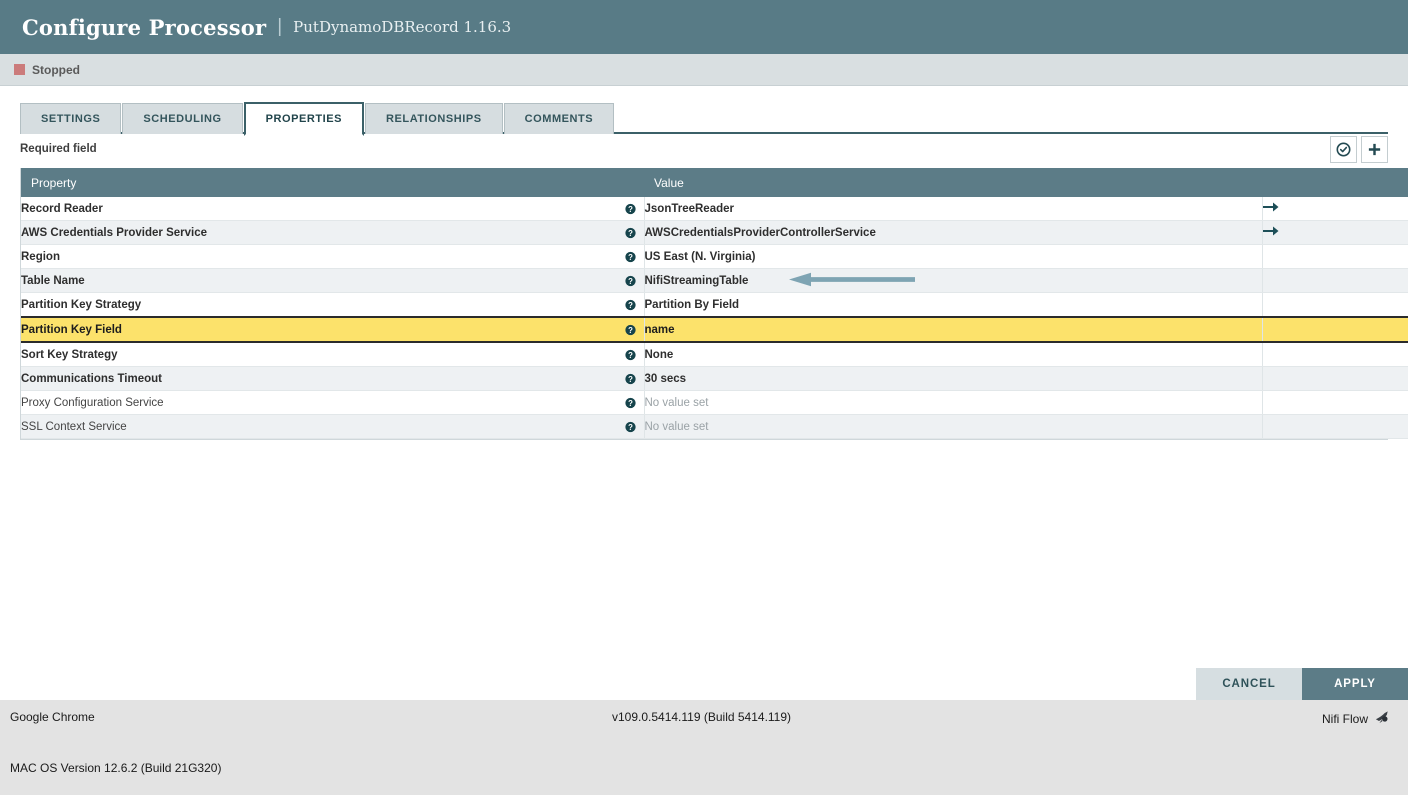 The height and width of the screenshot is (795, 1408). I want to click on property-value-cell: JsonTreeReader, so click(953, 209).